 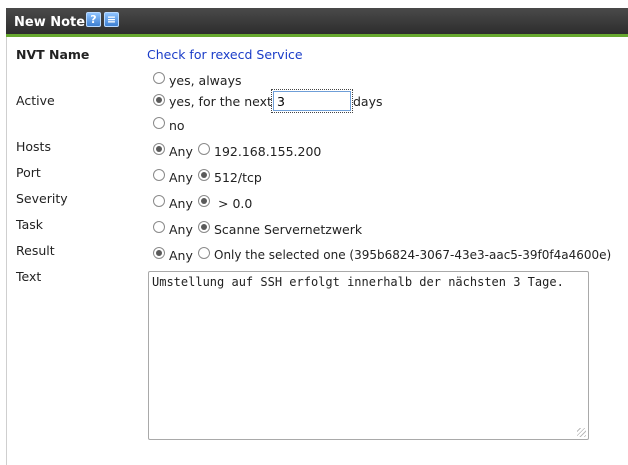 I want to click on result-any-text: Any, so click(x=181, y=255).